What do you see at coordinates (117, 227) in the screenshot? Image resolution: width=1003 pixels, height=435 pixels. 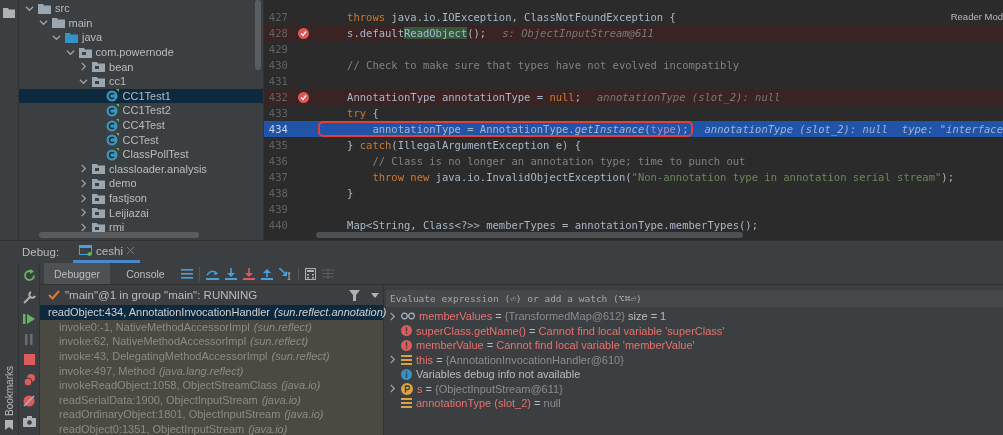 I see `tree-item: rmi` at bounding box center [117, 227].